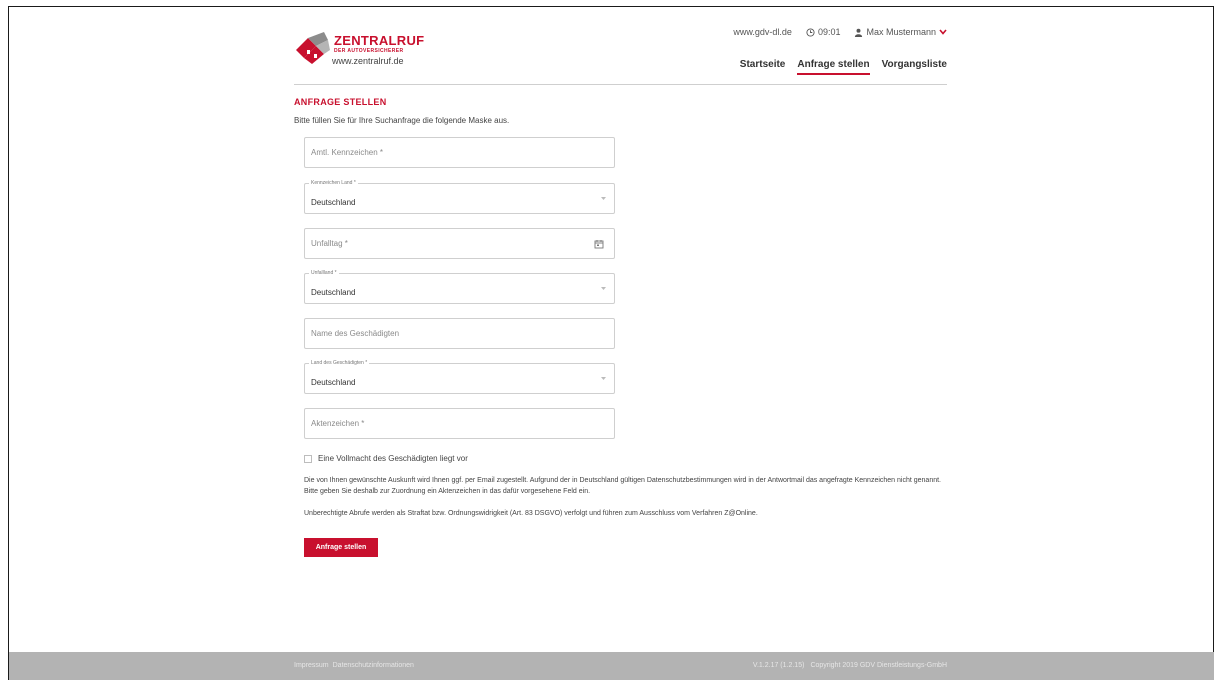 This screenshot has height=680, width=1214. I want to click on clock-icon, so click(810, 32).